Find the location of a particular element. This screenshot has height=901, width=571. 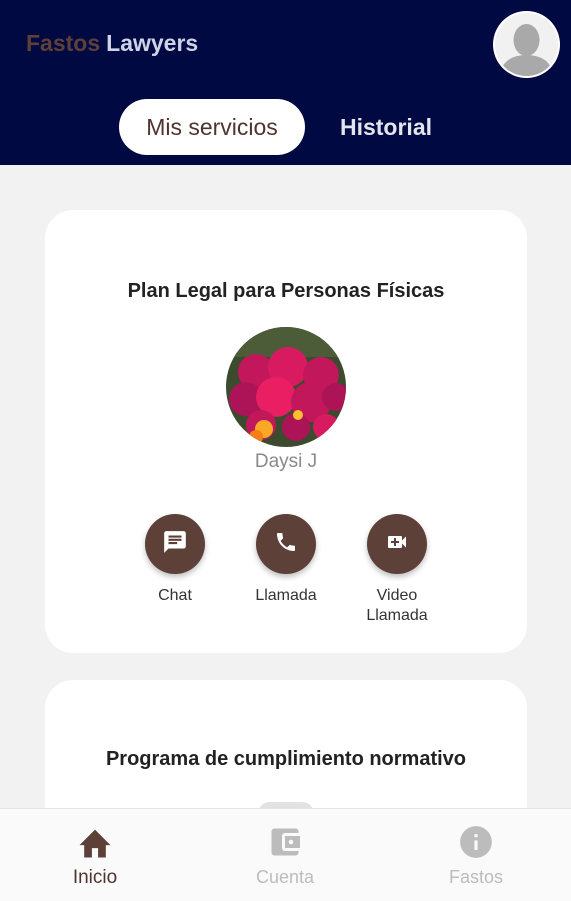

nav-inicio: Inicio is located at coordinates (95, 855).